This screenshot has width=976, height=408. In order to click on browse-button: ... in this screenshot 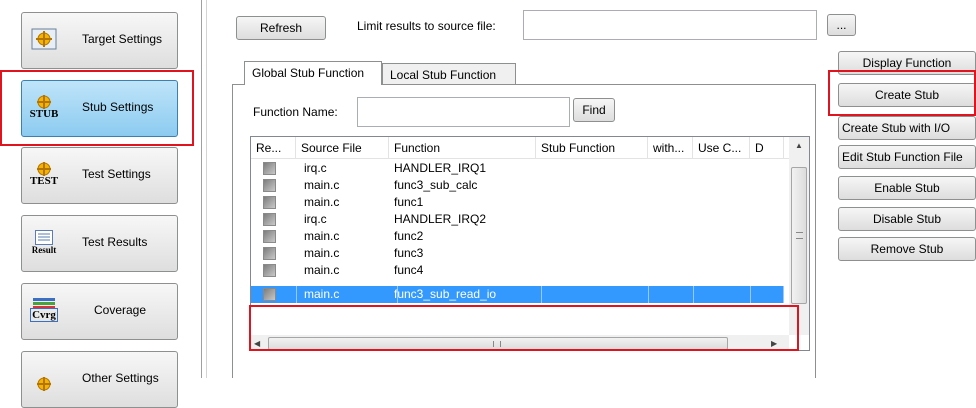, I will do `click(841, 25)`.